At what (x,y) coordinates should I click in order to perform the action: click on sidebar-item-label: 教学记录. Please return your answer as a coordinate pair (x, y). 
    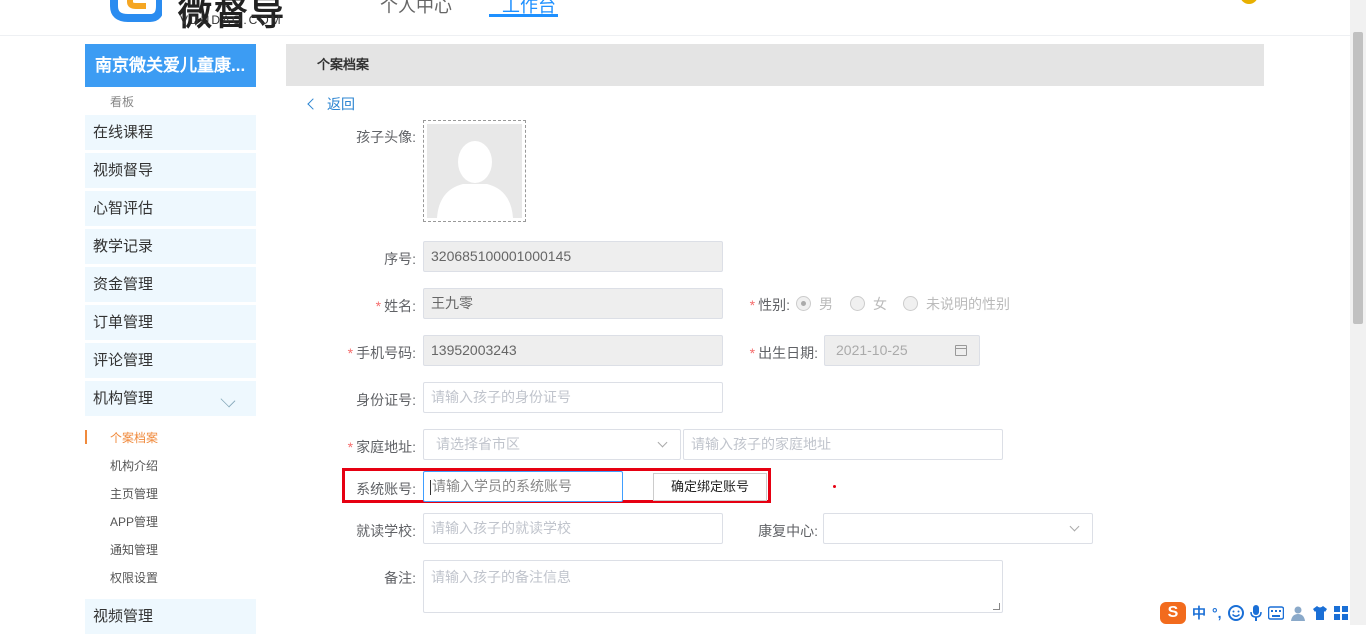
    Looking at the image, I should click on (123, 246).